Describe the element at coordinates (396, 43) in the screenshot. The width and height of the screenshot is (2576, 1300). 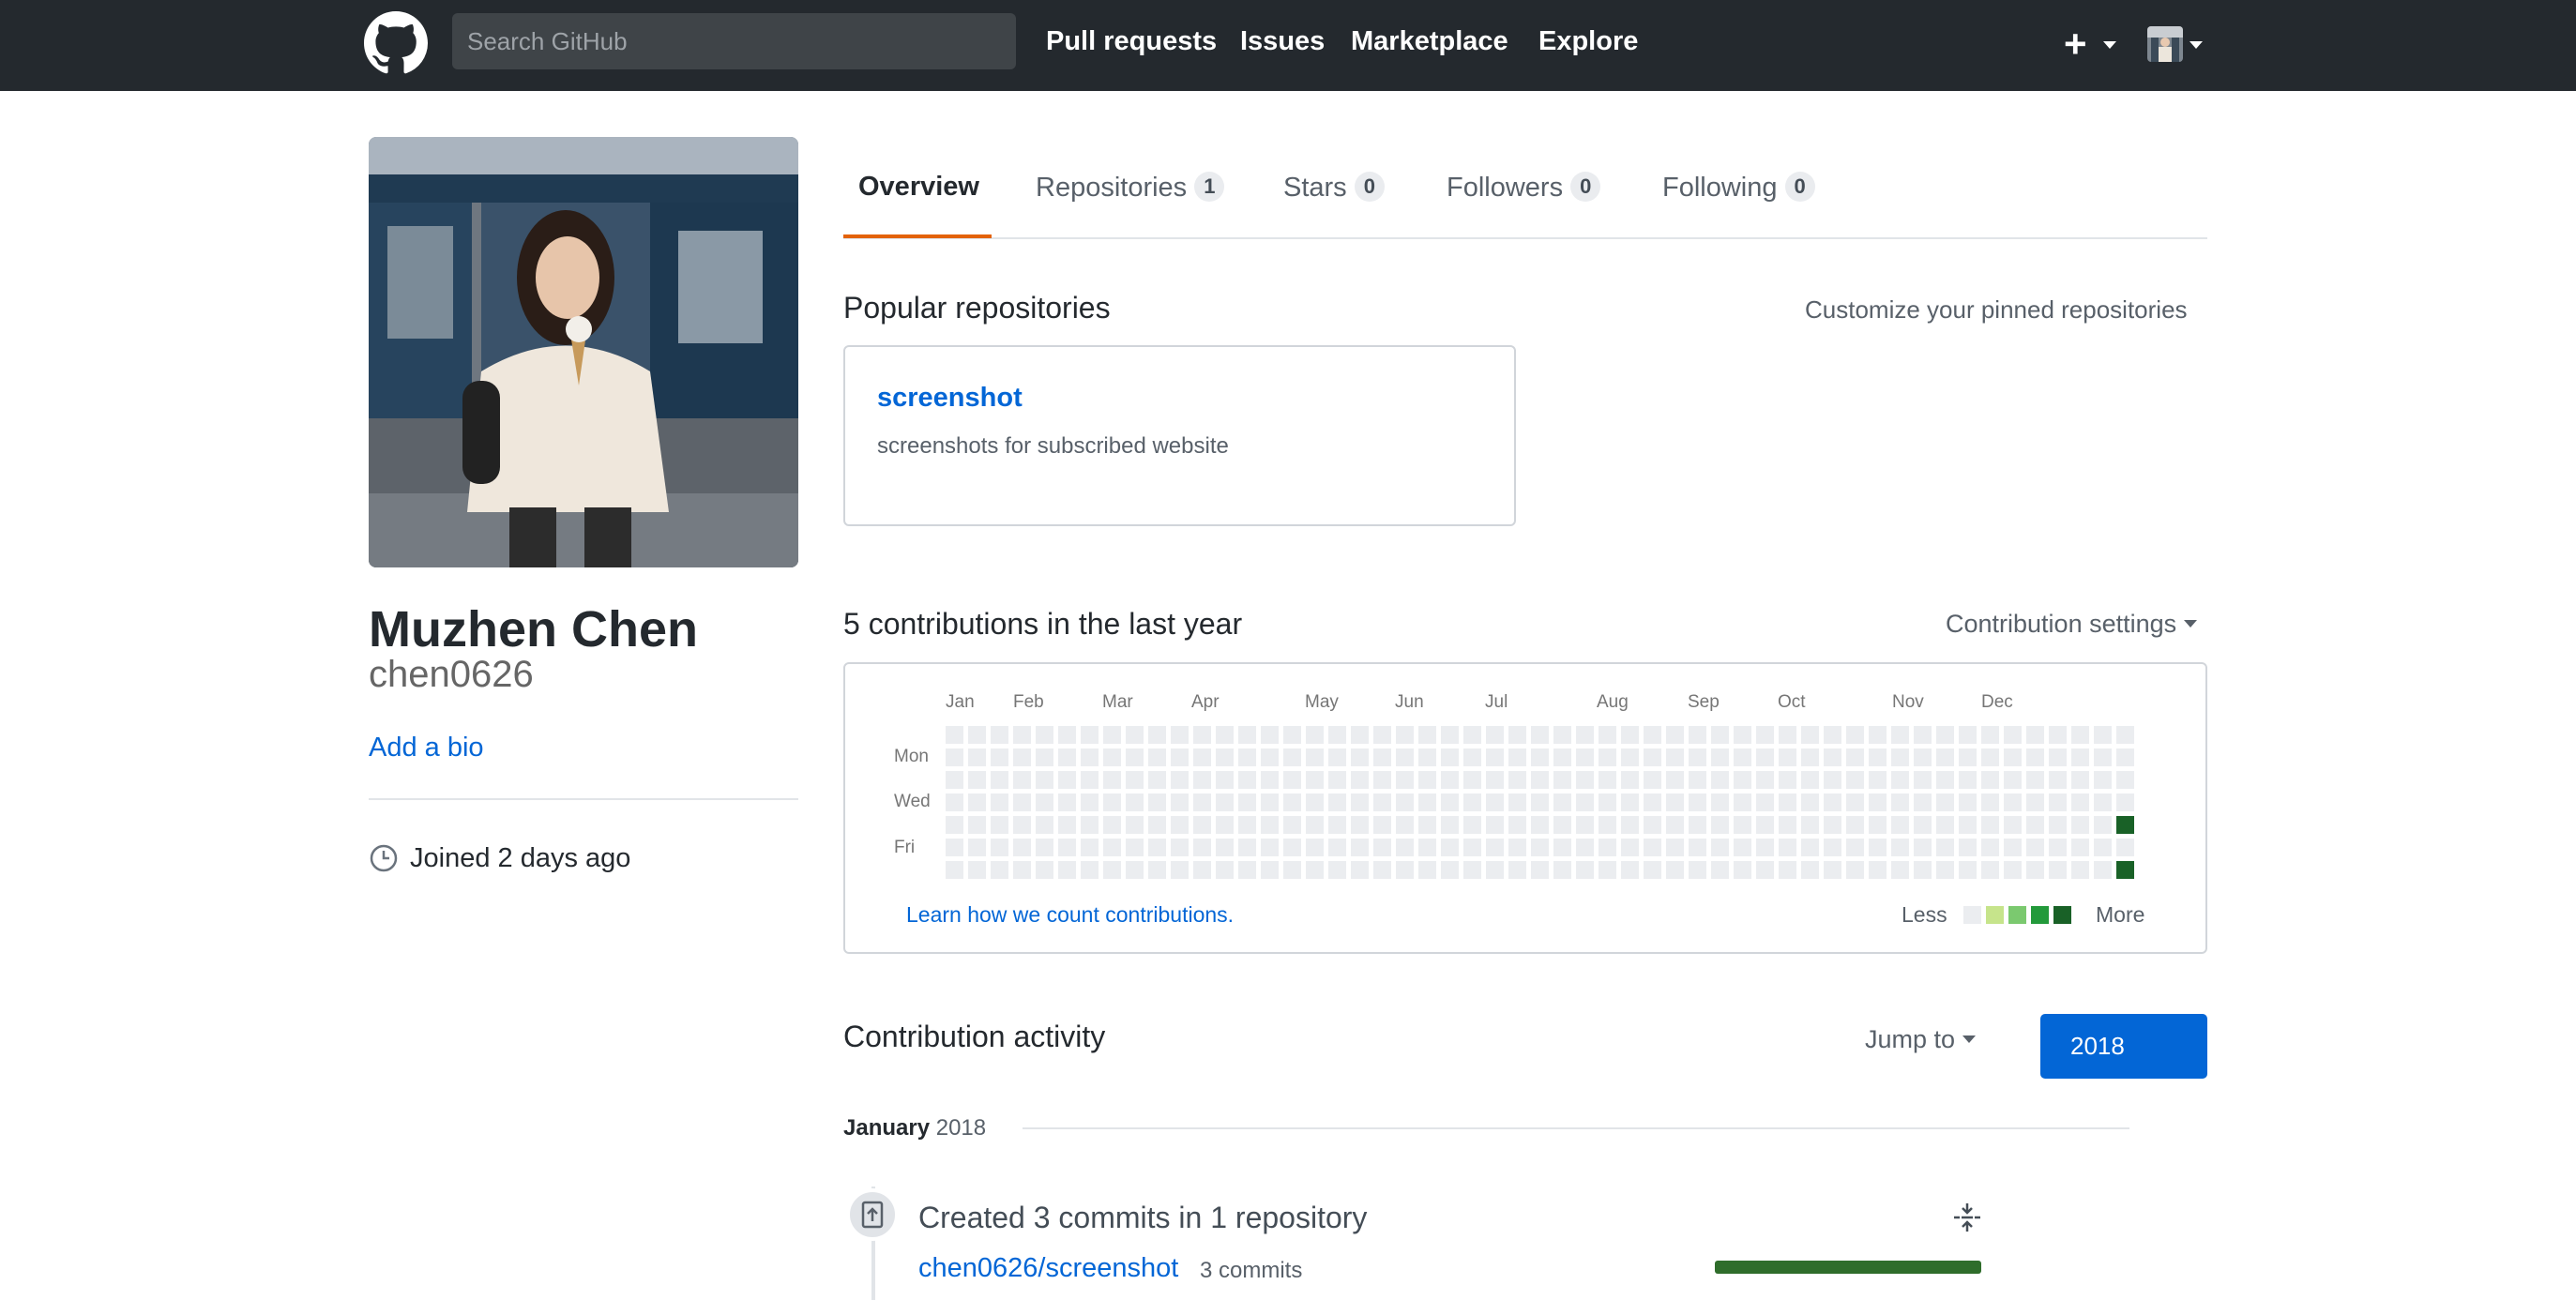
I see `github-logo-icon` at that location.